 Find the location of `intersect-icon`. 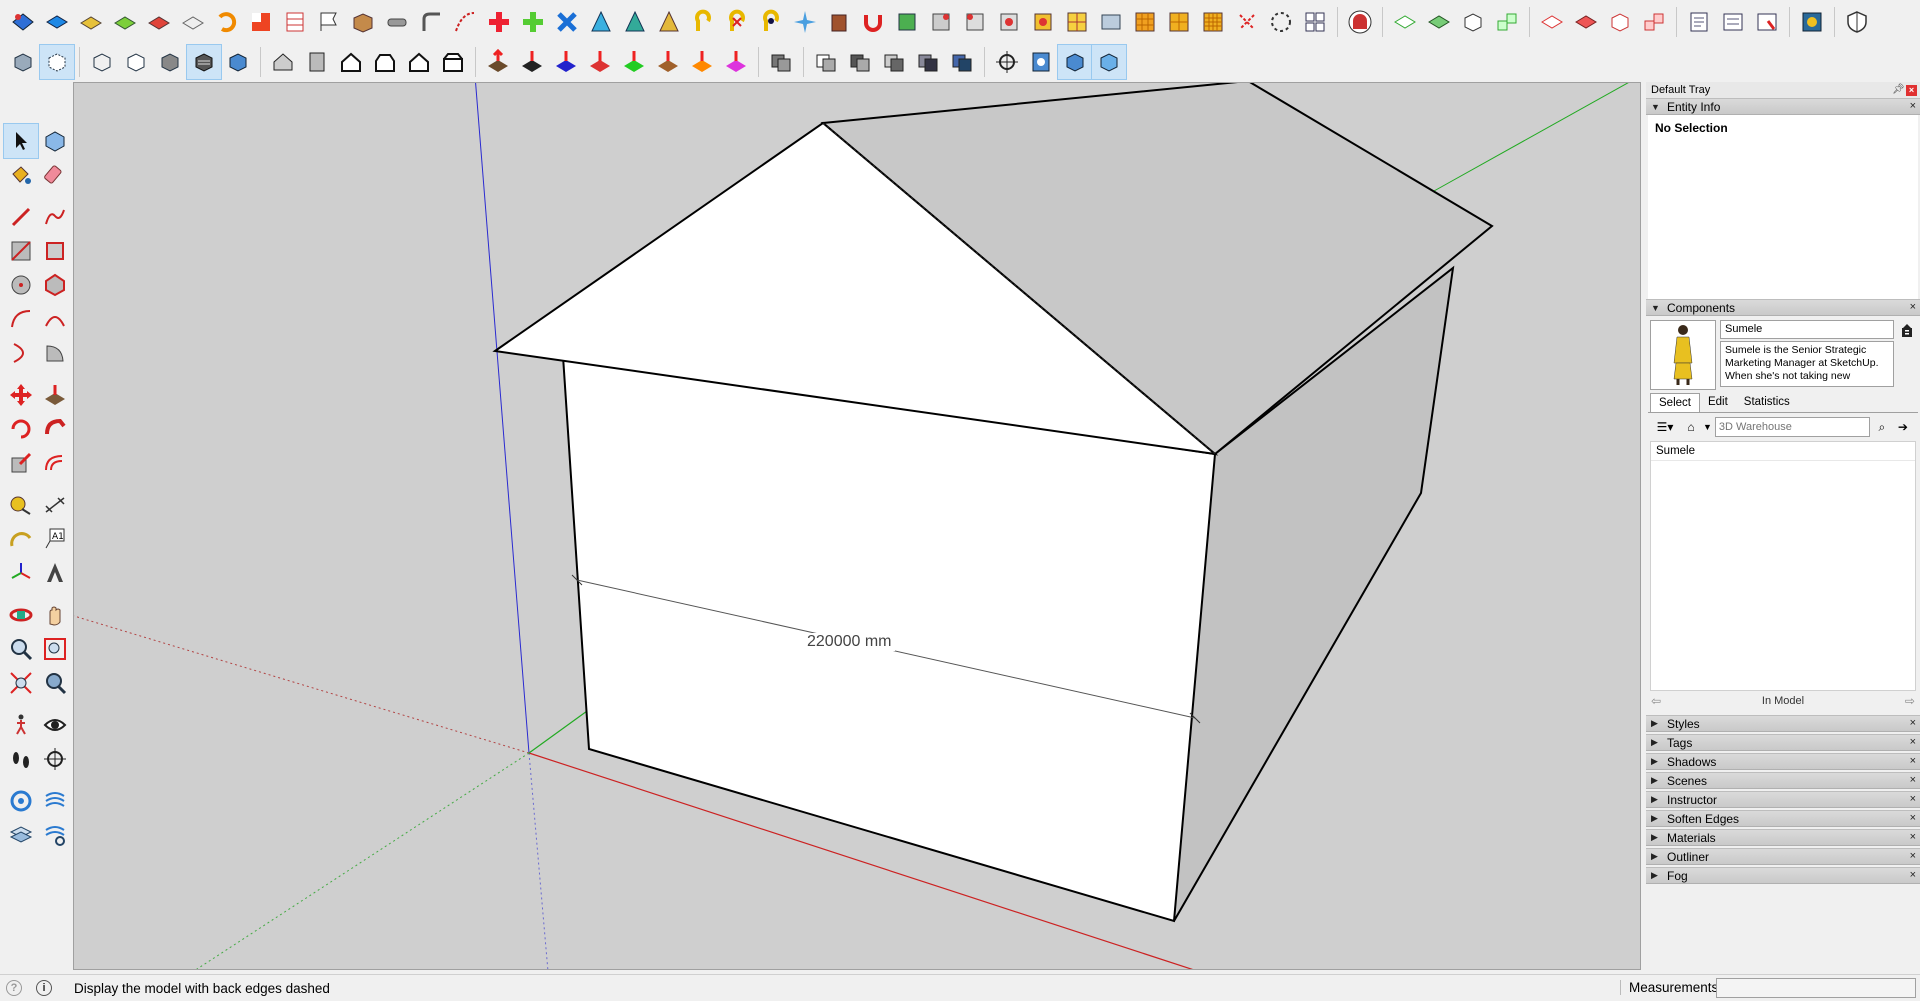

intersect-icon is located at coordinates (928, 62).